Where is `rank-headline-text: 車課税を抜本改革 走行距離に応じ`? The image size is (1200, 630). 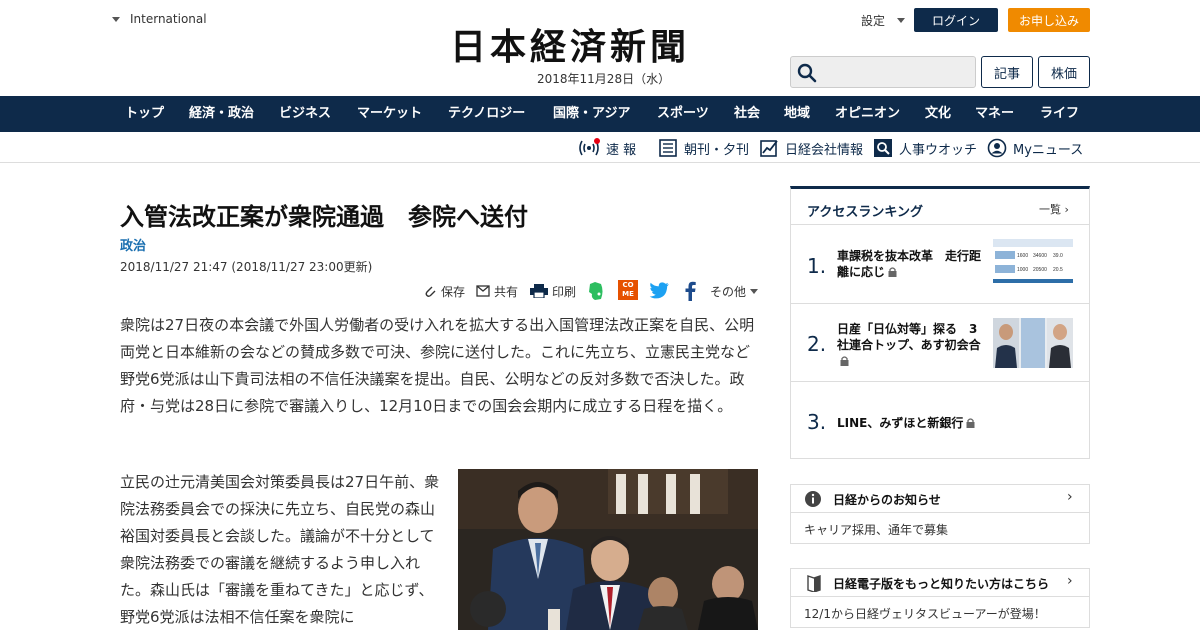
rank-headline-text: 車課税を抜本改革 走行距離に応じ is located at coordinates (909, 264).